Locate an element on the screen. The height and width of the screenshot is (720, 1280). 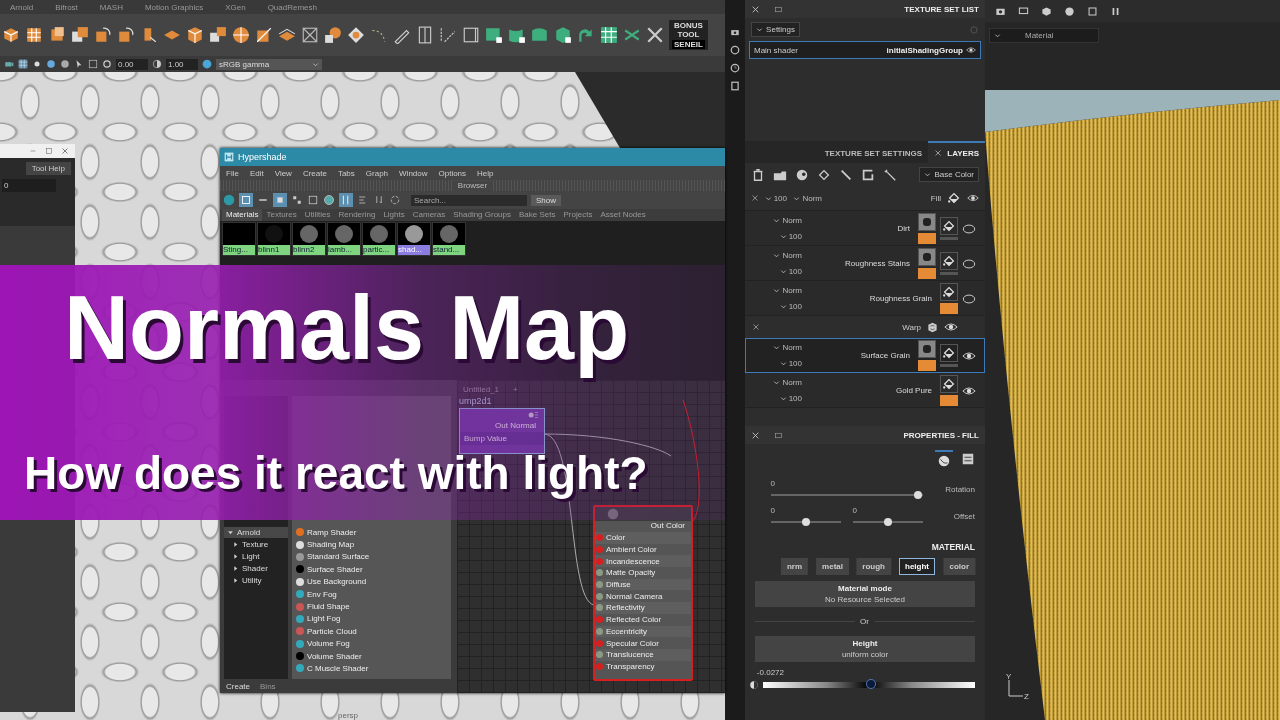
display-mode-dropdown: Material is located at coordinates (1044, 35).